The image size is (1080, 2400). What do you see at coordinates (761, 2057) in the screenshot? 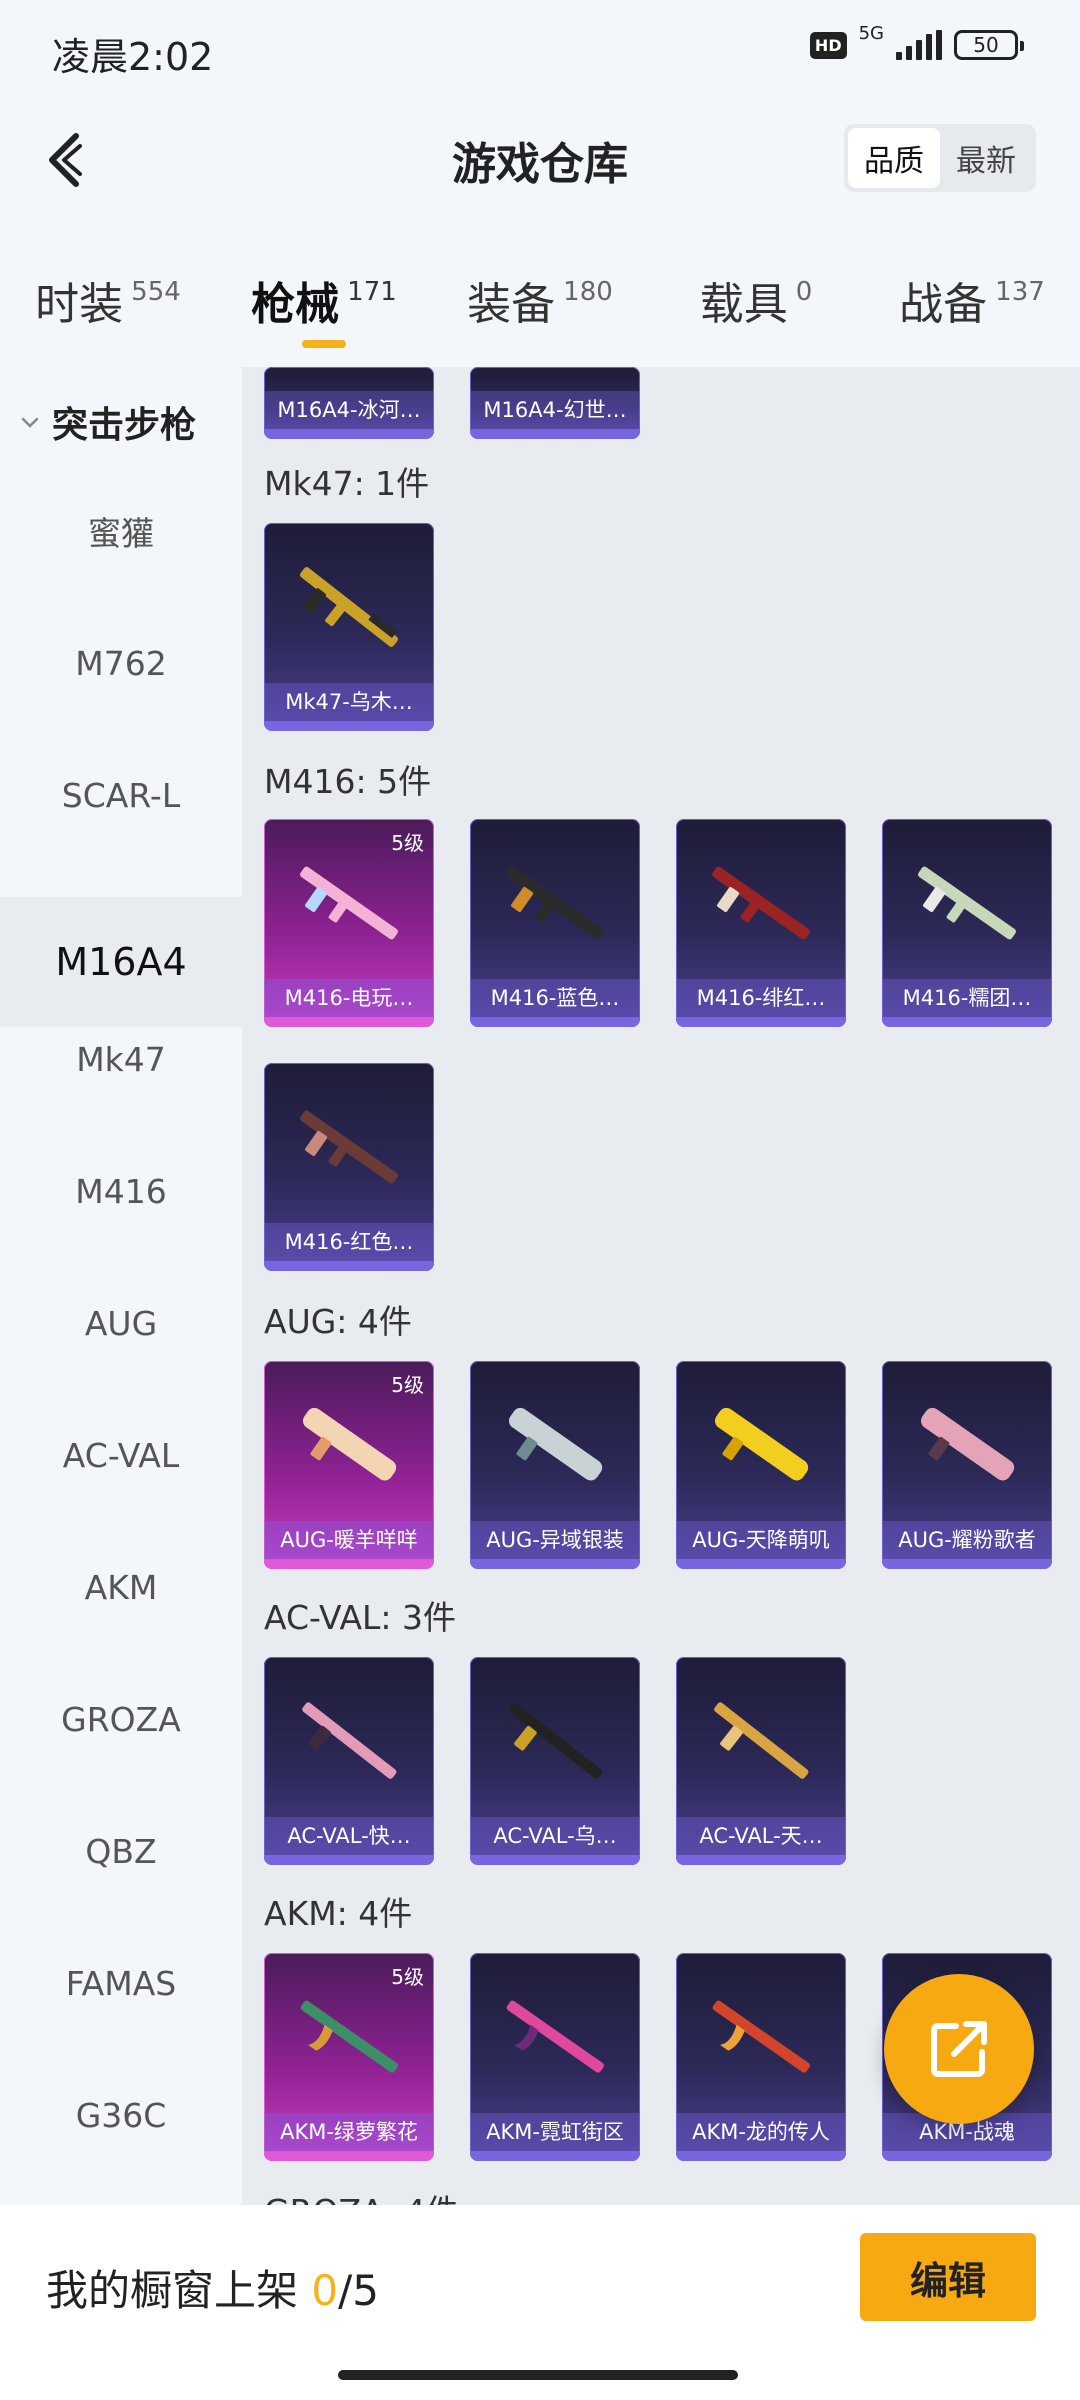
I see `skin-card: AKM-龙的传人` at bounding box center [761, 2057].